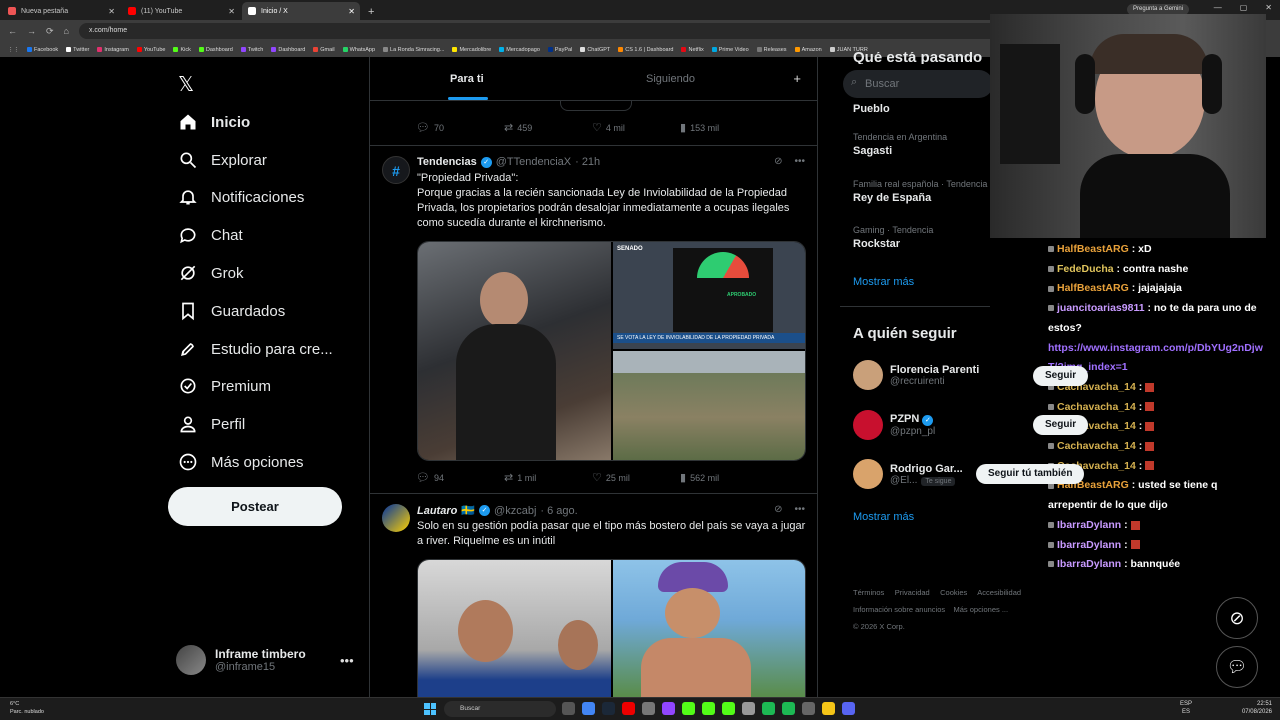 This screenshot has height=720, width=1280. Describe the element at coordinates (27, 708) in the screenshot. I see `weather-widget: 6°C Parc. nublado` at that location.